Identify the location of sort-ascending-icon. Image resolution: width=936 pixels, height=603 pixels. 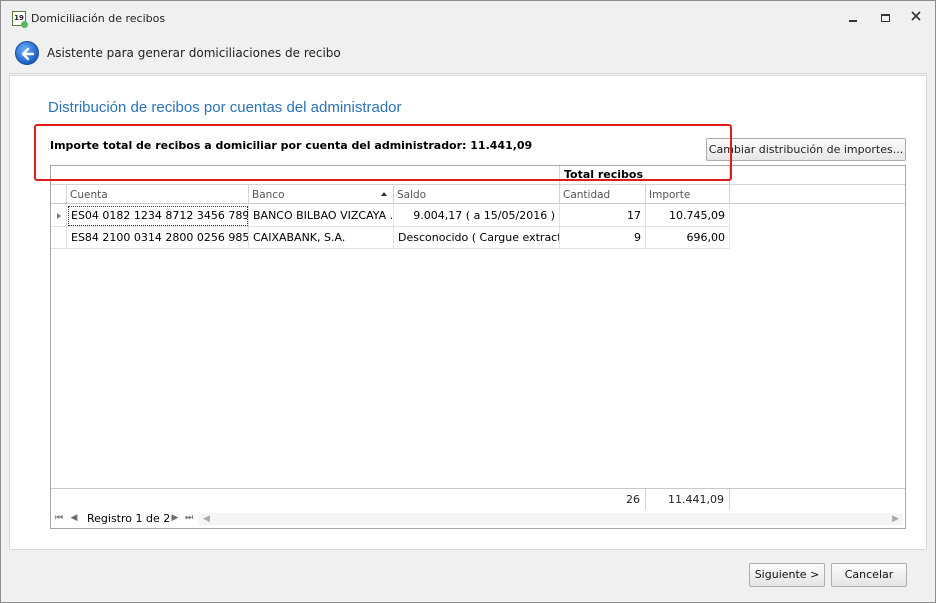
(384, 194).